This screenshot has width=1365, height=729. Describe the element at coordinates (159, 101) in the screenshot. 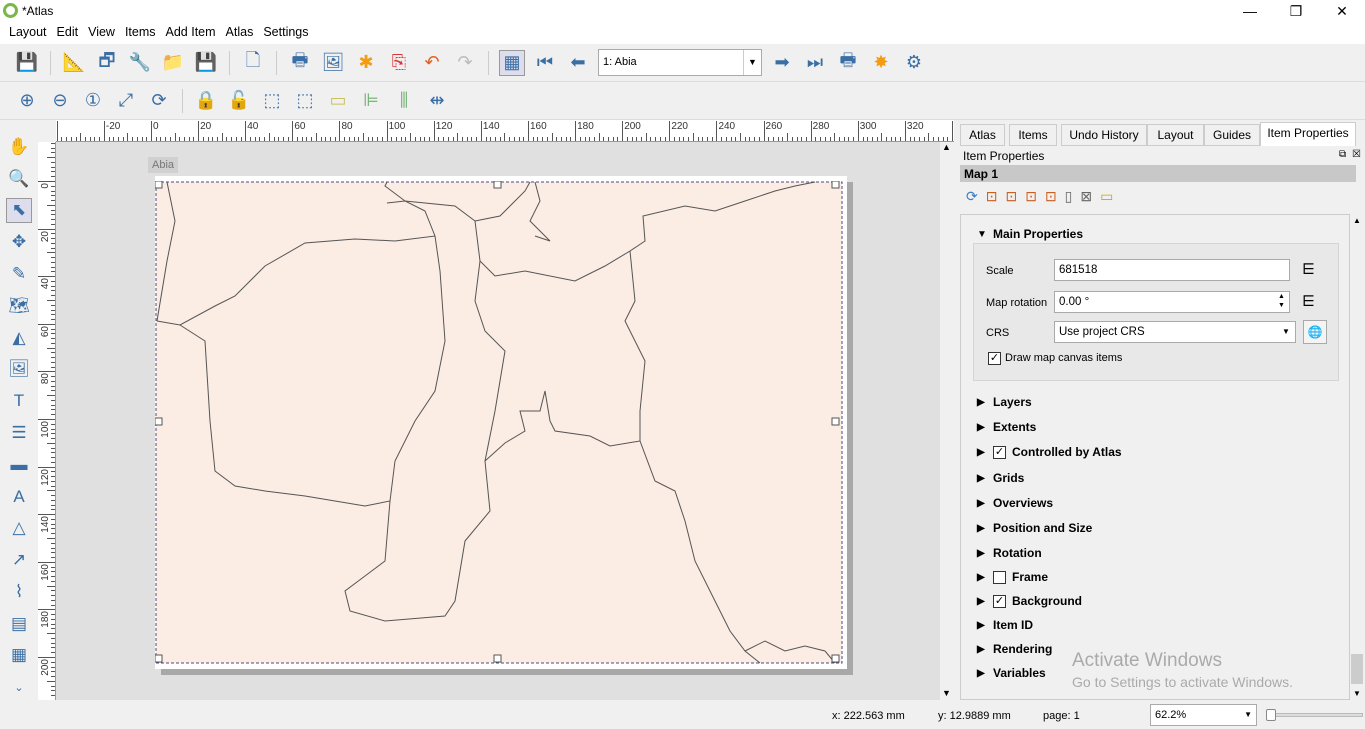

I see `refresh-icon: ⟳` at that location.